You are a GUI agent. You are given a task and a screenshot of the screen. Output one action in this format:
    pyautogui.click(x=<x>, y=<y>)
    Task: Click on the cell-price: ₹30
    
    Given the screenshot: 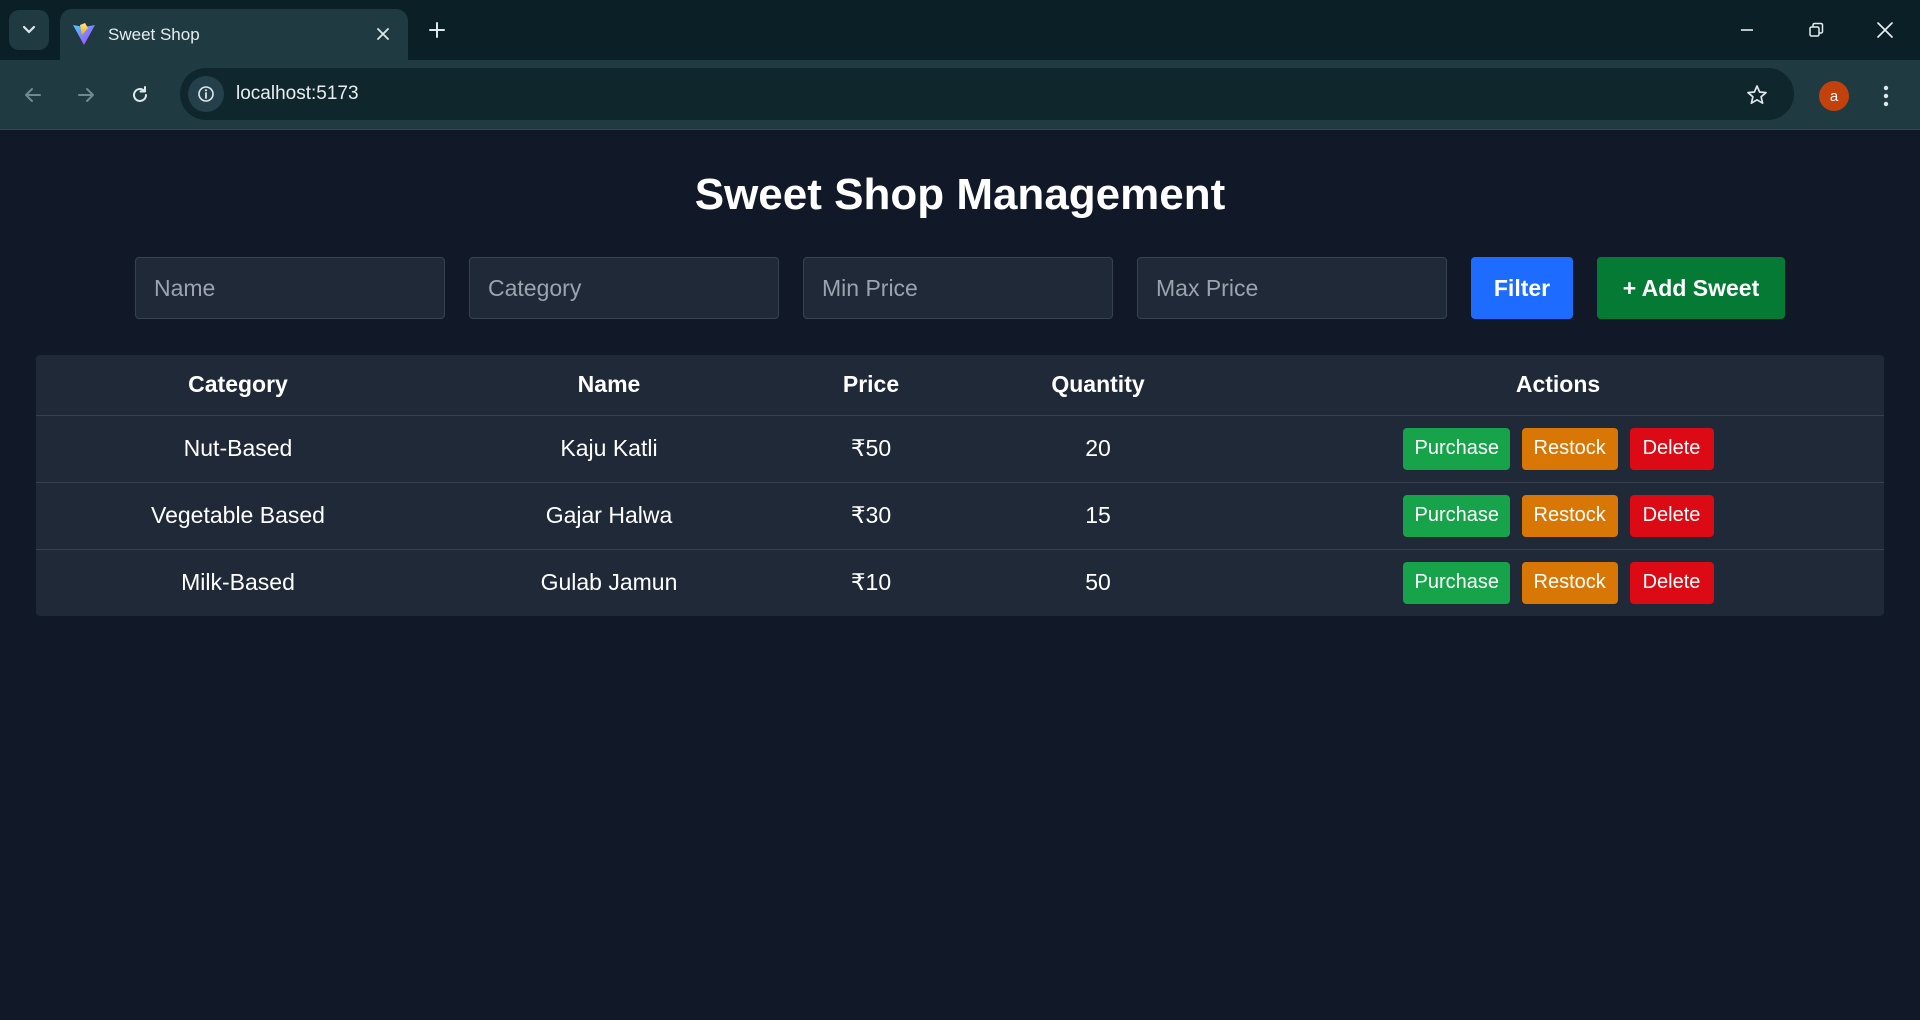 What is the action you would take?
    pyautogui.click(x=871, y=516)
    